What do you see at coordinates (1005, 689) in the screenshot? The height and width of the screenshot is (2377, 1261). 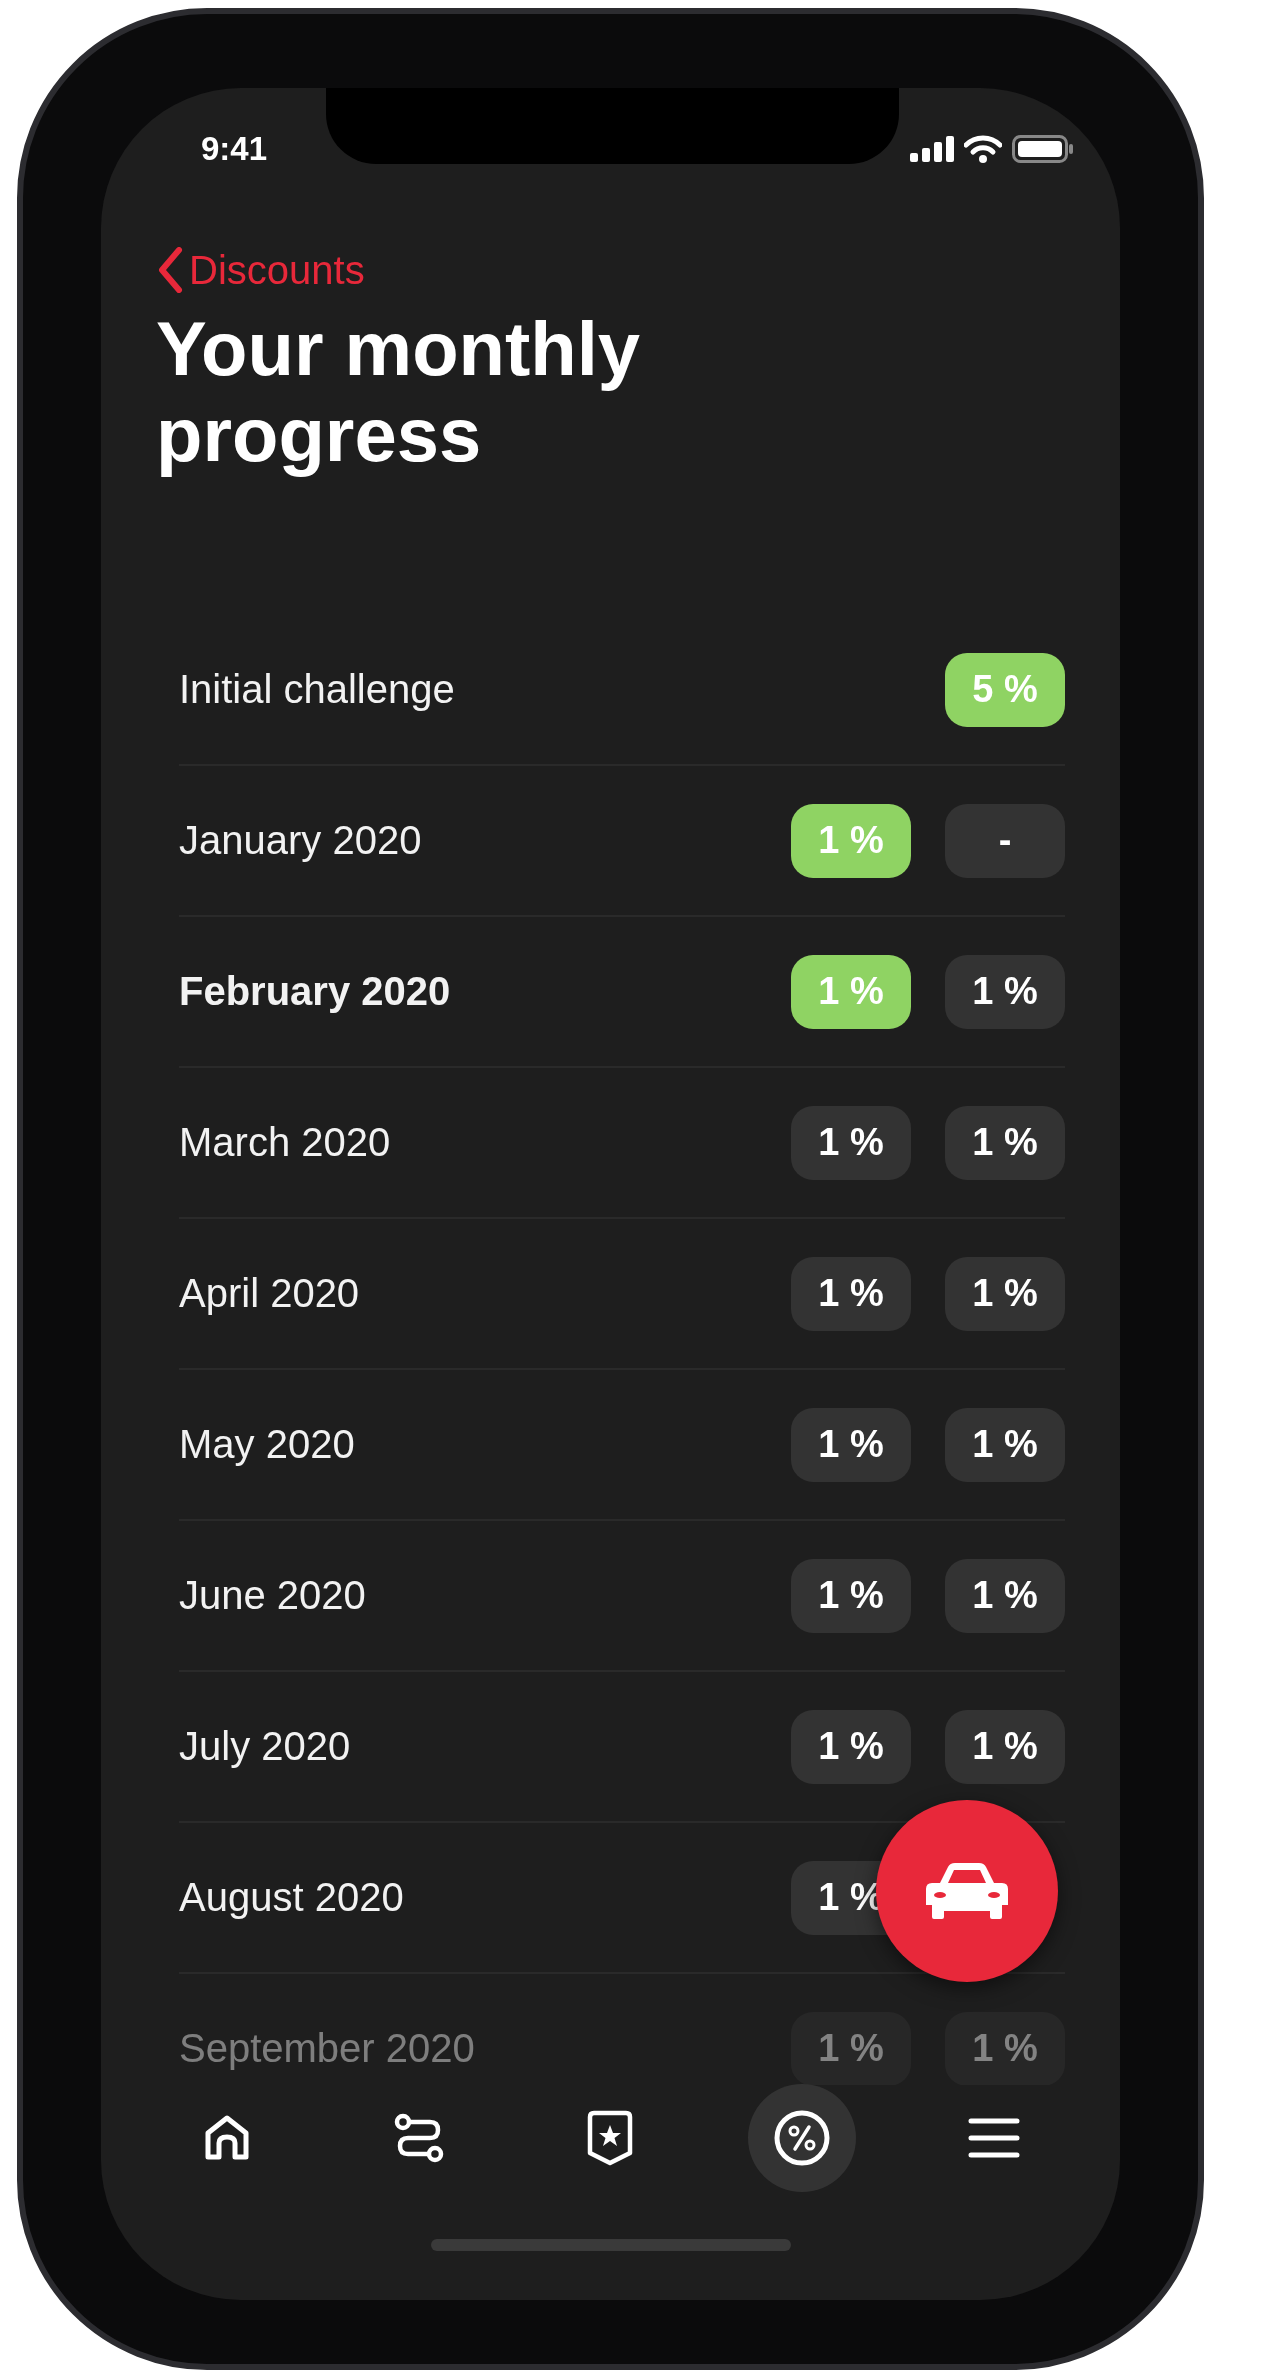 I see `discount-badge: 5 %` at bounding box center [1005, 689].